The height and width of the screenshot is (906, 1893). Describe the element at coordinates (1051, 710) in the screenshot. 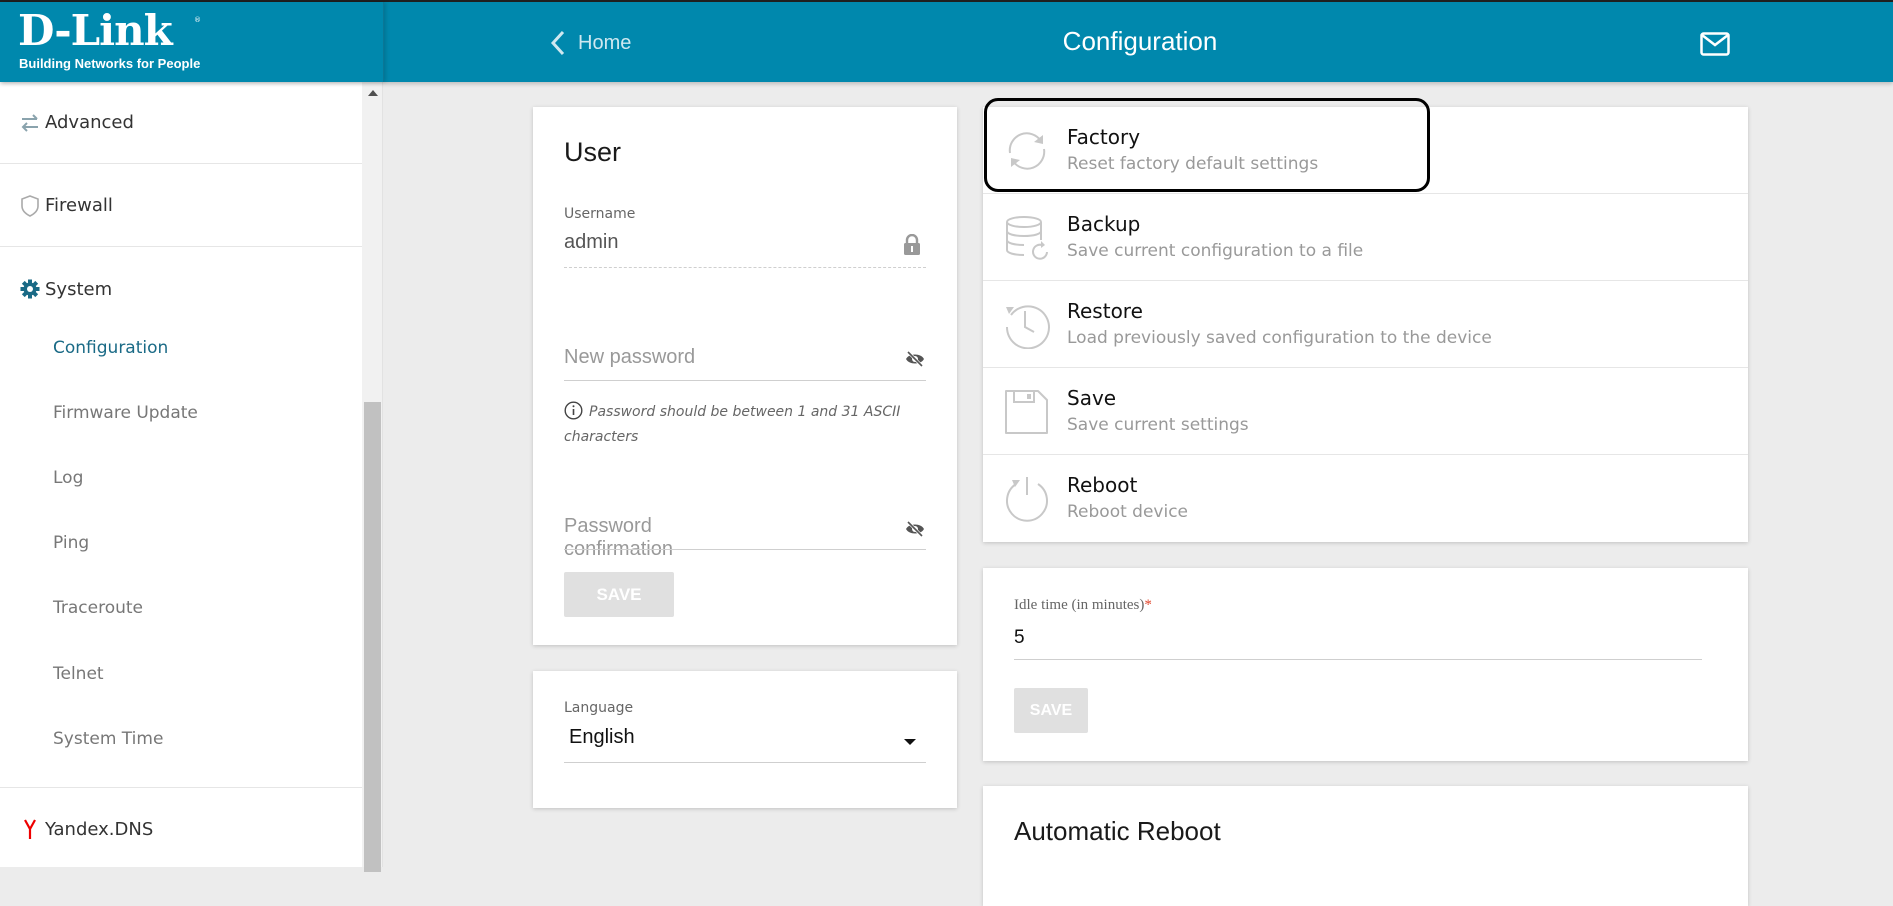

I see `idle-save-button: SAVE` at that location.